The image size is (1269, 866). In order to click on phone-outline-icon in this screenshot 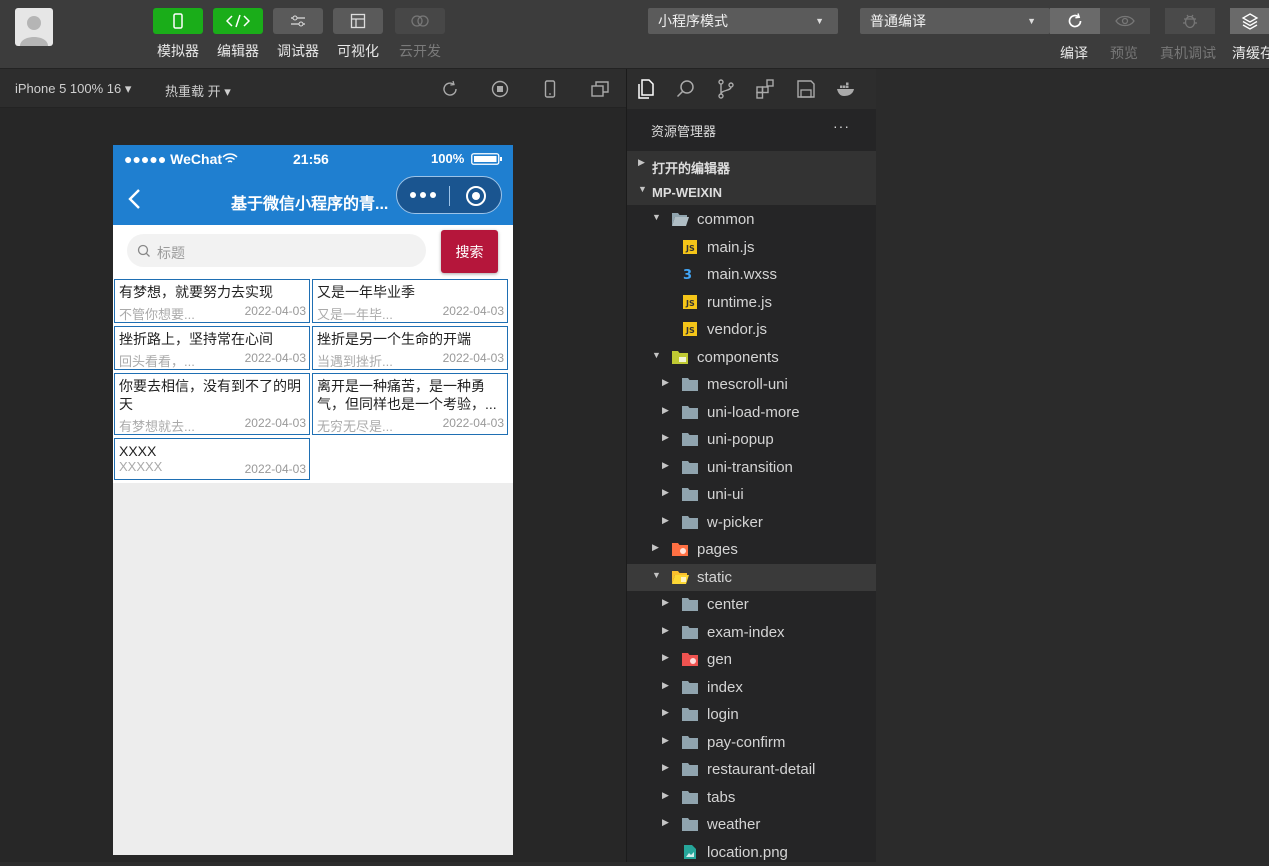, I will do `click(550, 89)`.